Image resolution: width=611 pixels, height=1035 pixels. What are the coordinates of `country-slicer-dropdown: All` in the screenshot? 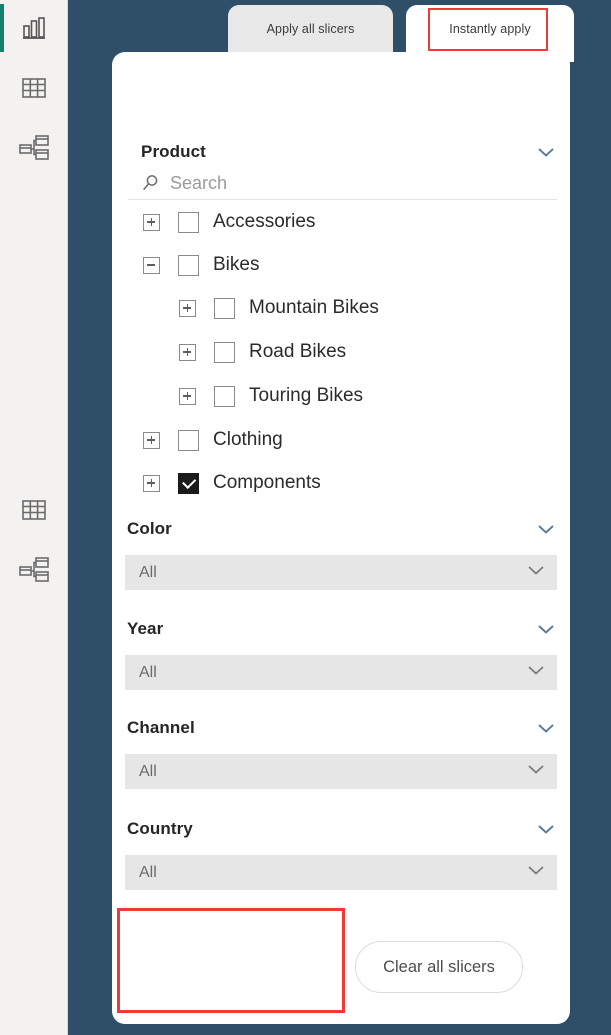 It's located at (341, 872).